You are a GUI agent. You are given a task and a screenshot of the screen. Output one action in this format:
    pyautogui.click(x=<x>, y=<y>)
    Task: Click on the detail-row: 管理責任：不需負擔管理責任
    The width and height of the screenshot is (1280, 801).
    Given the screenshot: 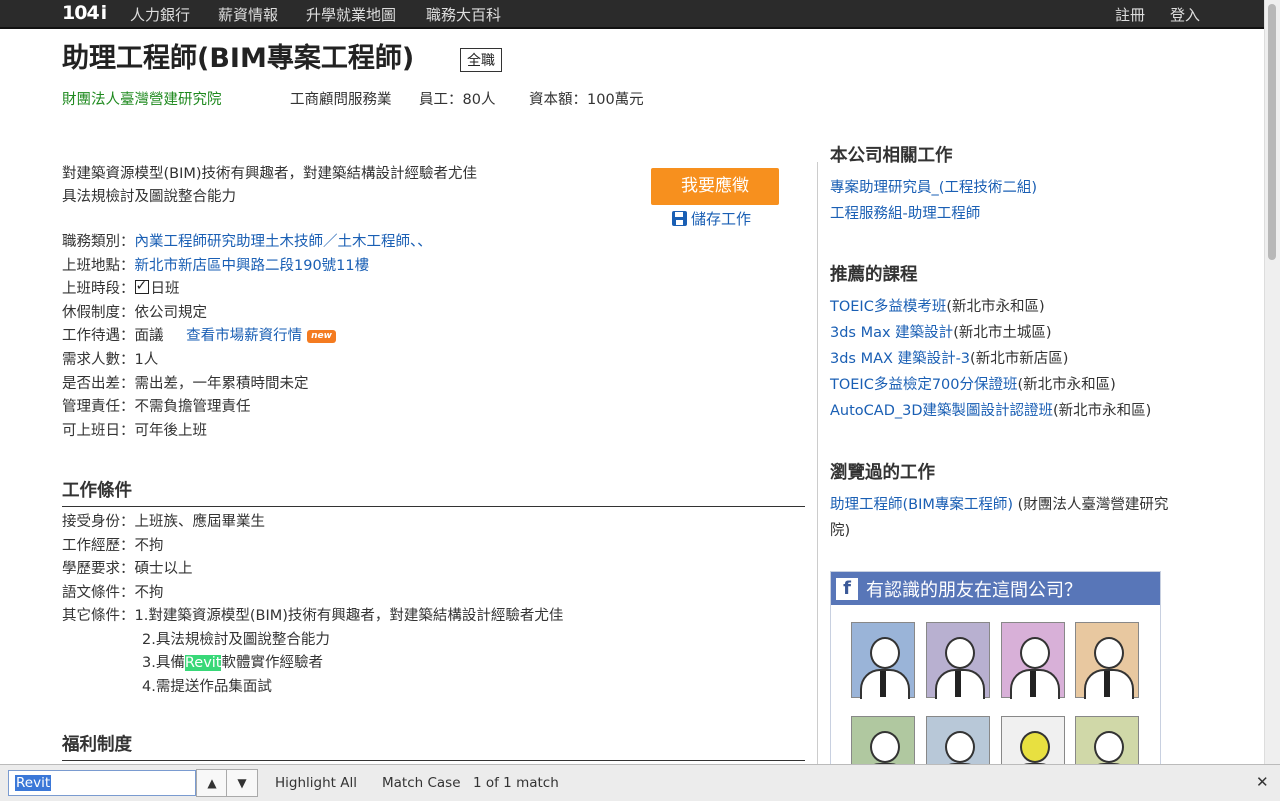 What is the action you would take?
    pyautogui.click(x=247, y=408)
    